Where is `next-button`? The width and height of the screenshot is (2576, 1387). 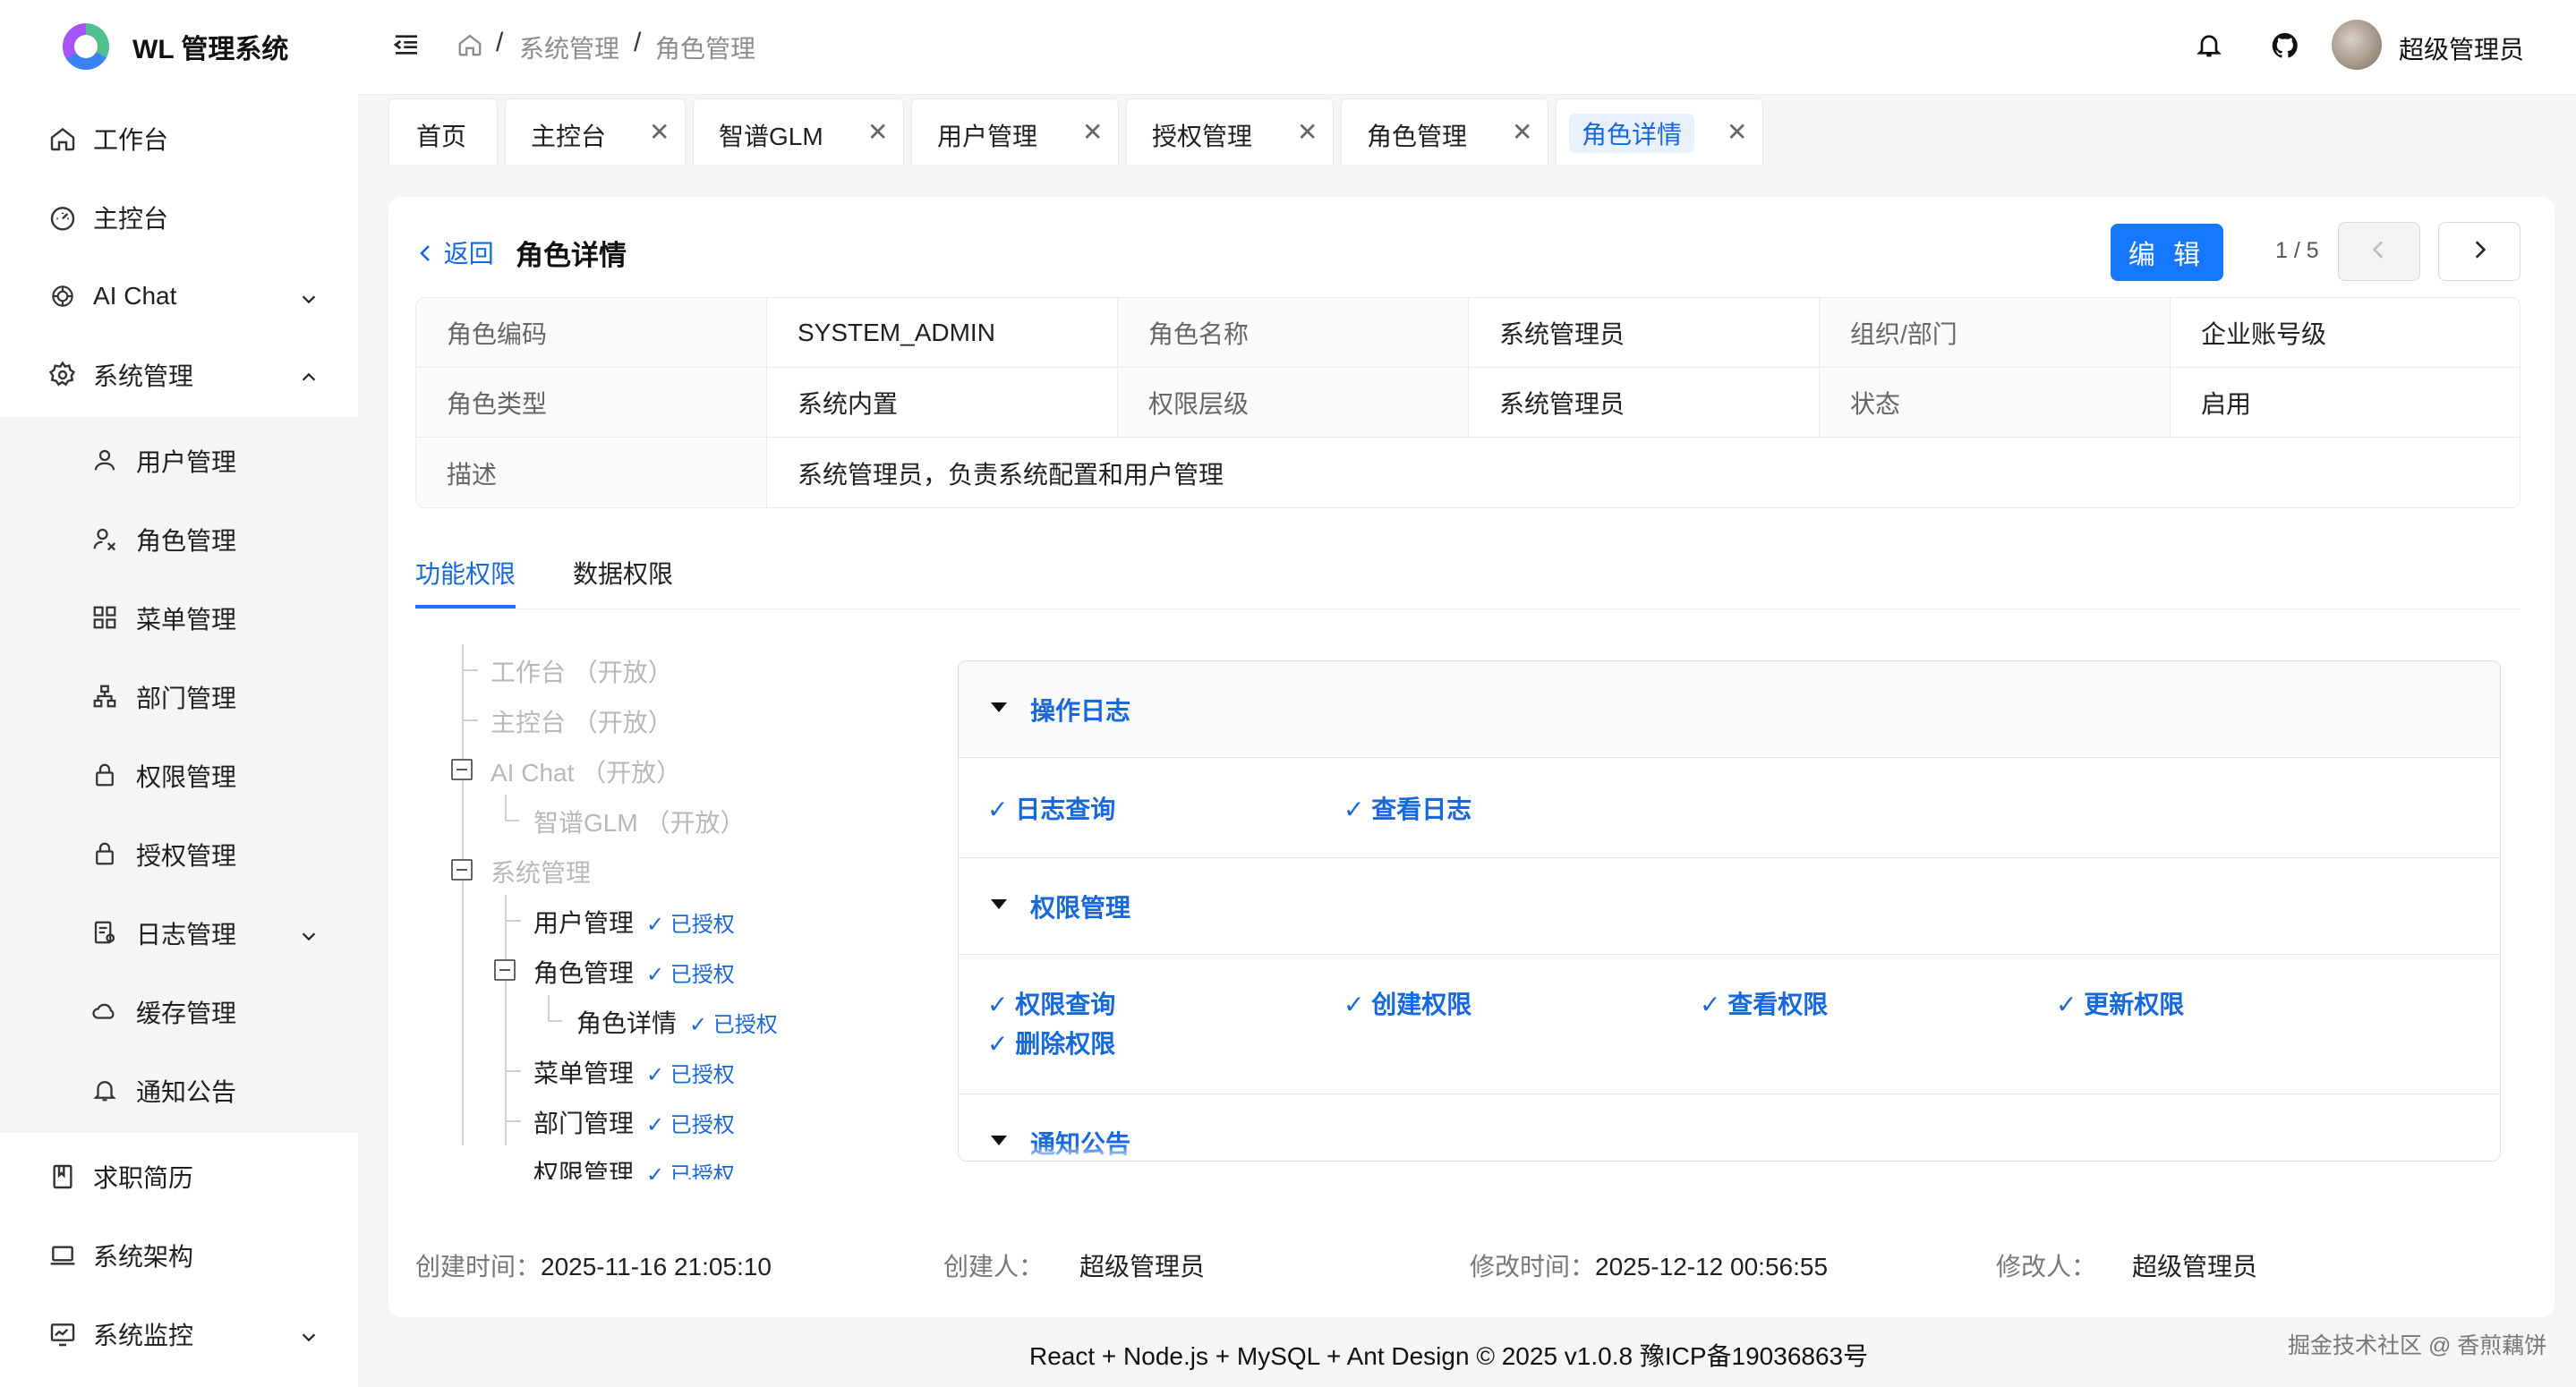 next-button is located at coordinates (2479, 252).